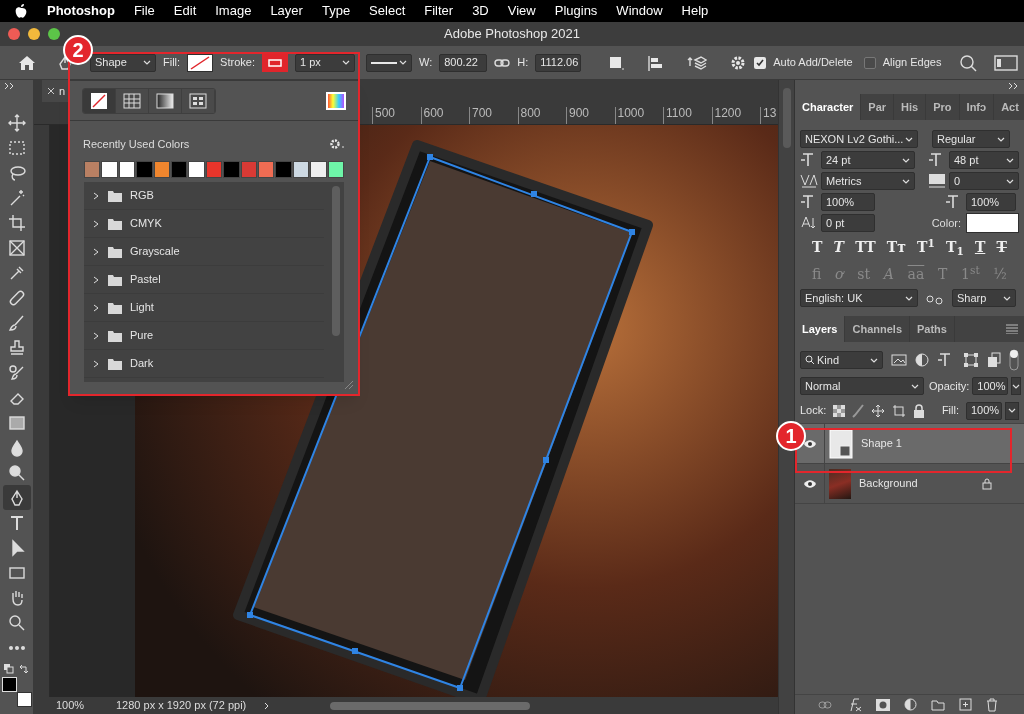 This screenshot has width=1024, height=714. What do you see at coordinates (204, 252) in the screenshot?
I see `swatch-folder: Grayscale` at bounding box center [204, 252].